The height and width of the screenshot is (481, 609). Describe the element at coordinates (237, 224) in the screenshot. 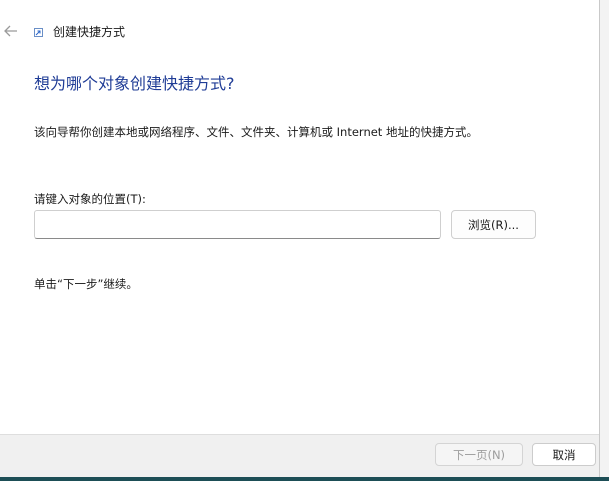

I see `location-input` at that location.